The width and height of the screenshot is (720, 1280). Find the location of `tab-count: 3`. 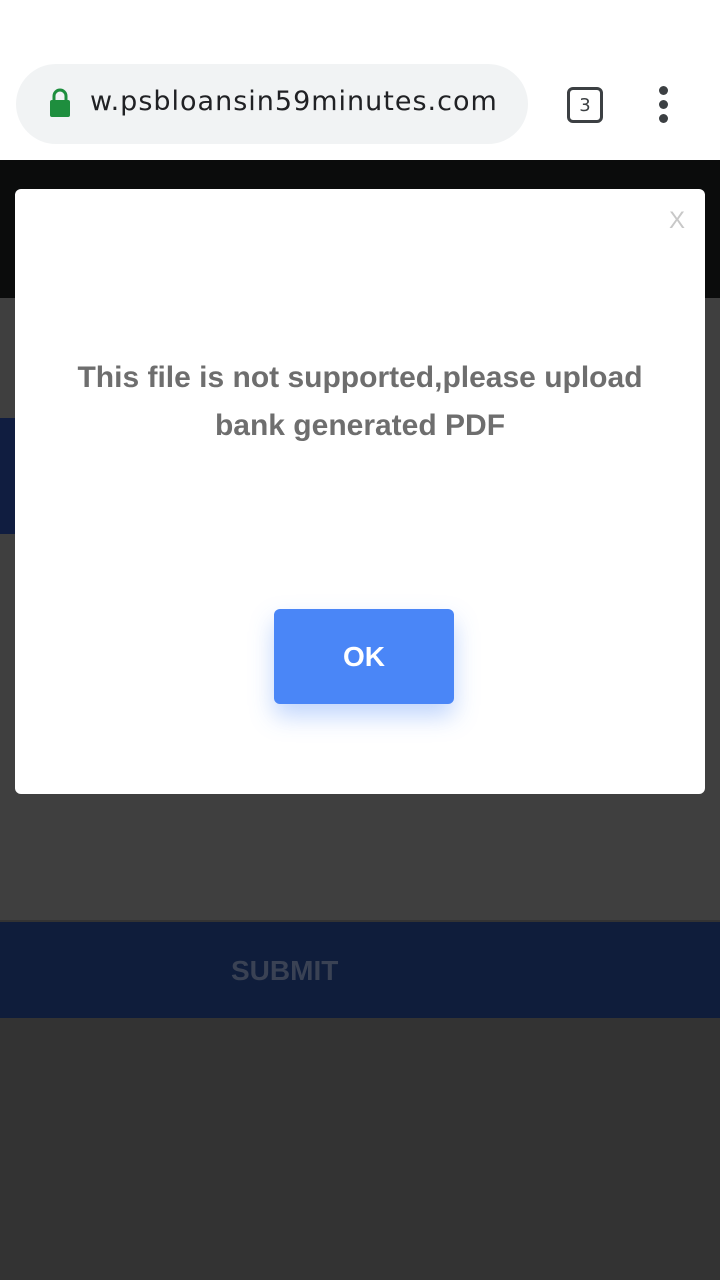

tab-count: 3 is located at coordinates (585, 105).